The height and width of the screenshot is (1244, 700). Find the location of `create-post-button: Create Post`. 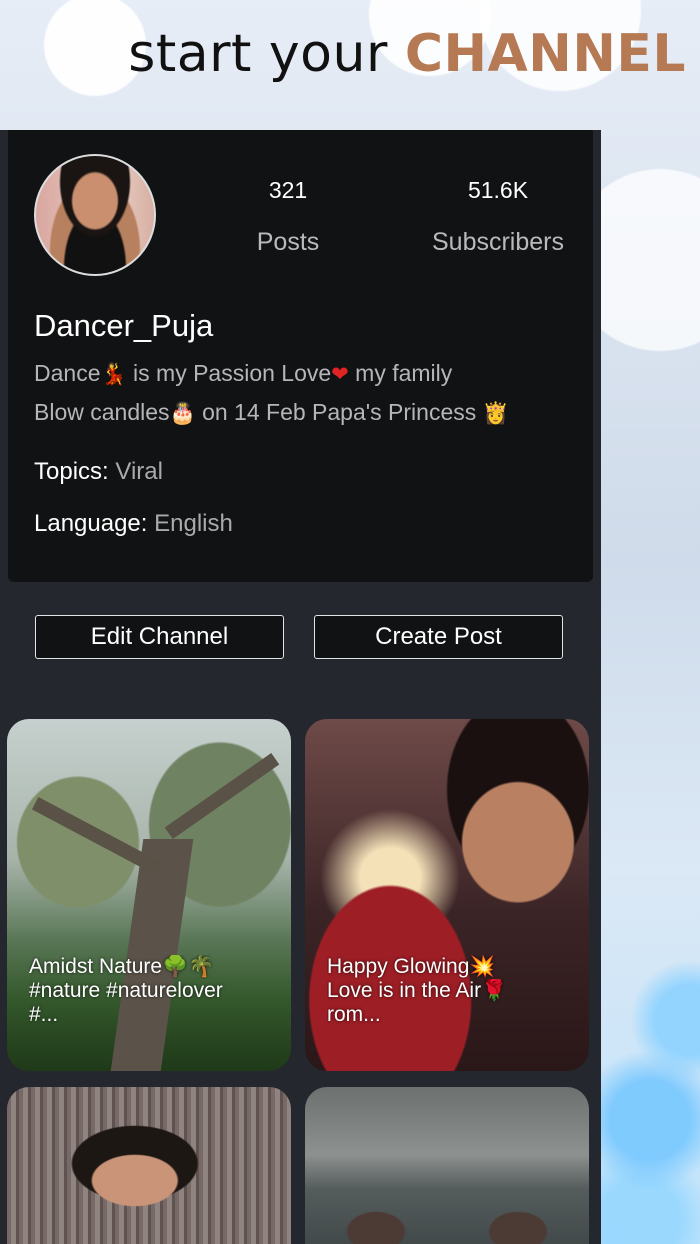

create-post-button: Create Post is located at coordinates (438, 637).